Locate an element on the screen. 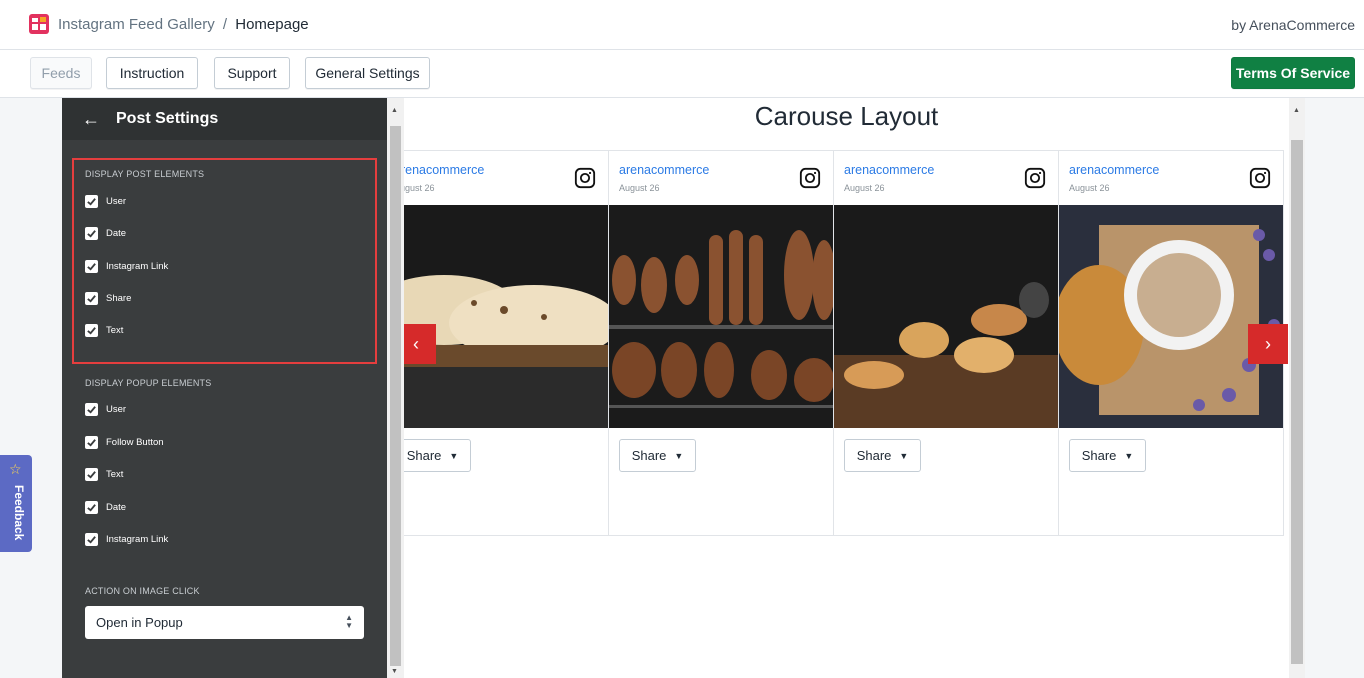 Image resolution: width=1364 pixels, height=678 pixels. support-button: Support is located at coordinates (252, 73).